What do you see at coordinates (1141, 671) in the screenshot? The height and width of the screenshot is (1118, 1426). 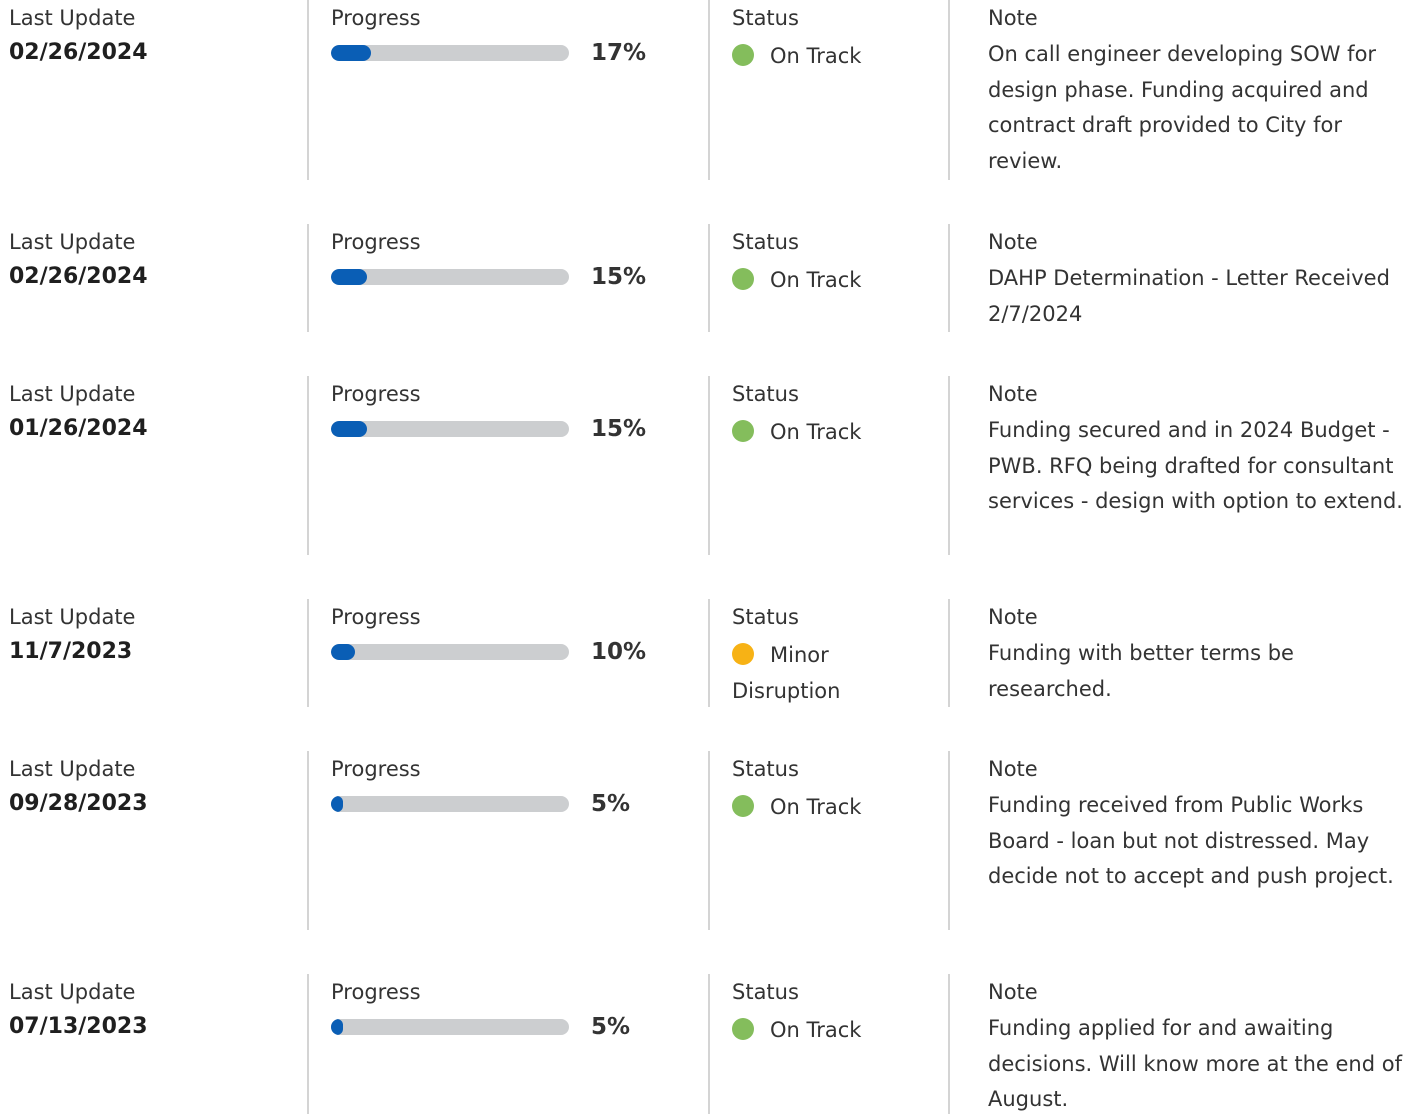 I see `note-text: Funding with better terms be researched.` at bounding box center [1141, 671].